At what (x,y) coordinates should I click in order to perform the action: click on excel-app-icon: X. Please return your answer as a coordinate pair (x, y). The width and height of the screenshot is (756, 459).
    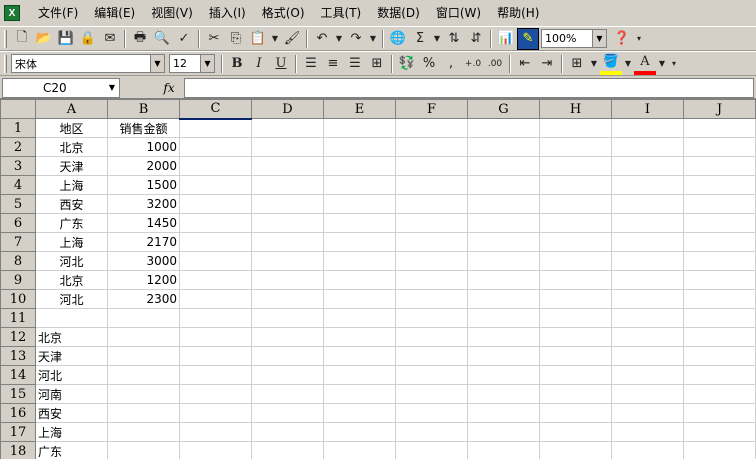
    Looking at the image, I should click on (12, 13).